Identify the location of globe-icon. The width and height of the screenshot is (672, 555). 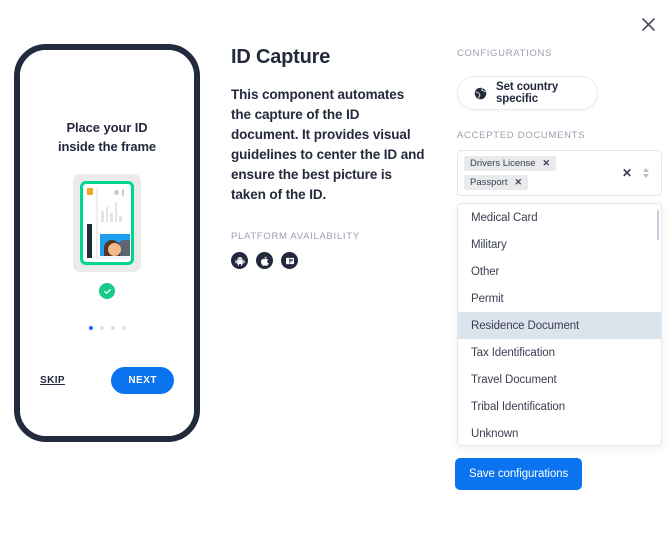
(480, 93).